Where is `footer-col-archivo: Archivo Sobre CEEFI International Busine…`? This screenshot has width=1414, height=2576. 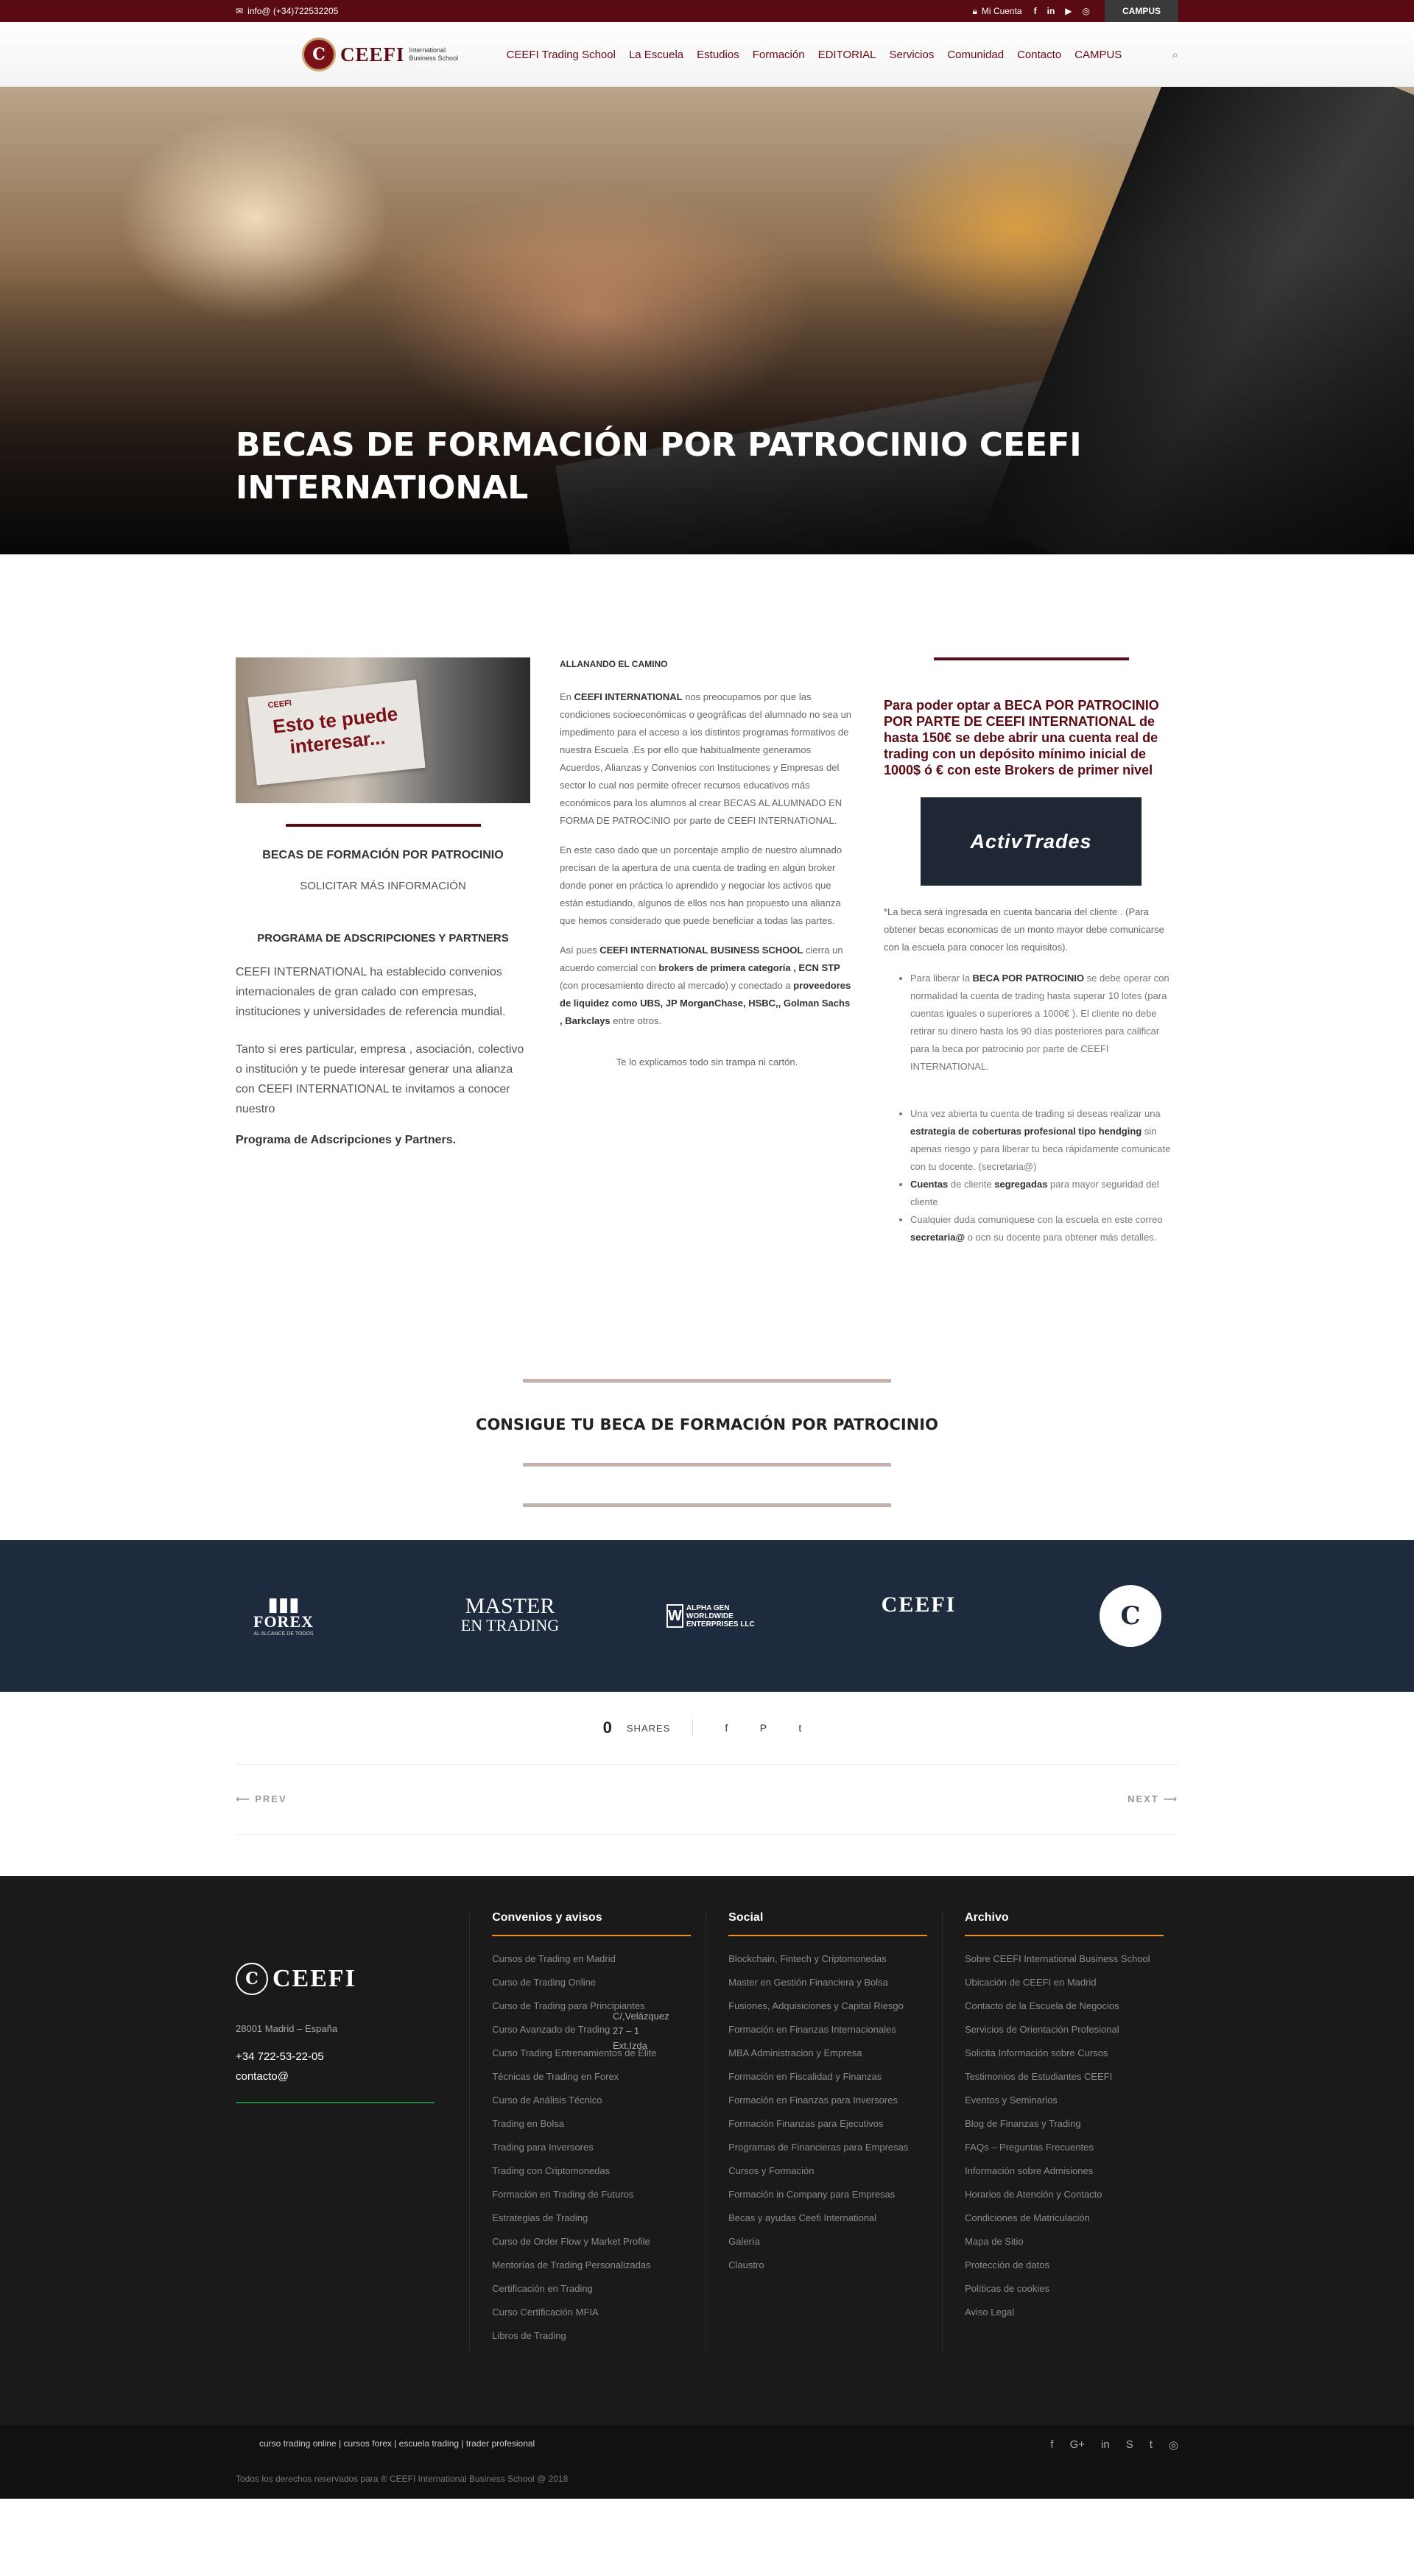 footer-col-archivo: Archivo Sobre CEEFI International Busine… is located at coordinates (1060, 2131).